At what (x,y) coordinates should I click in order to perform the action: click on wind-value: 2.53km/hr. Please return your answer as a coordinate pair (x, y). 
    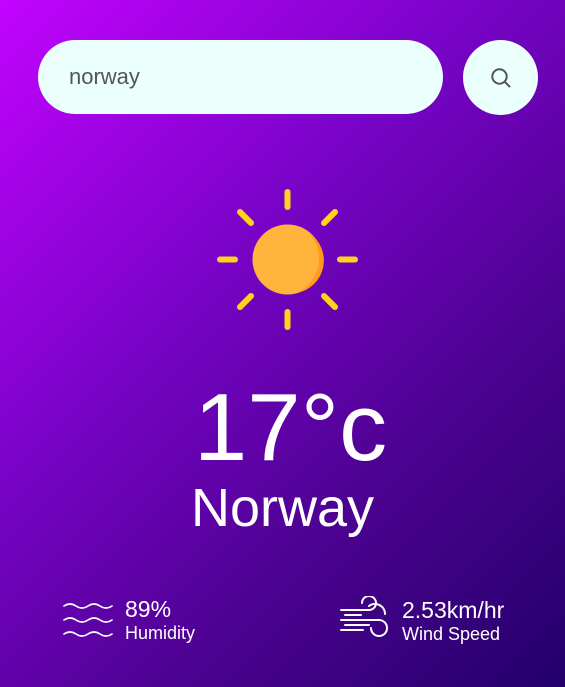
    Looking at the image, I should click on (453, 610).